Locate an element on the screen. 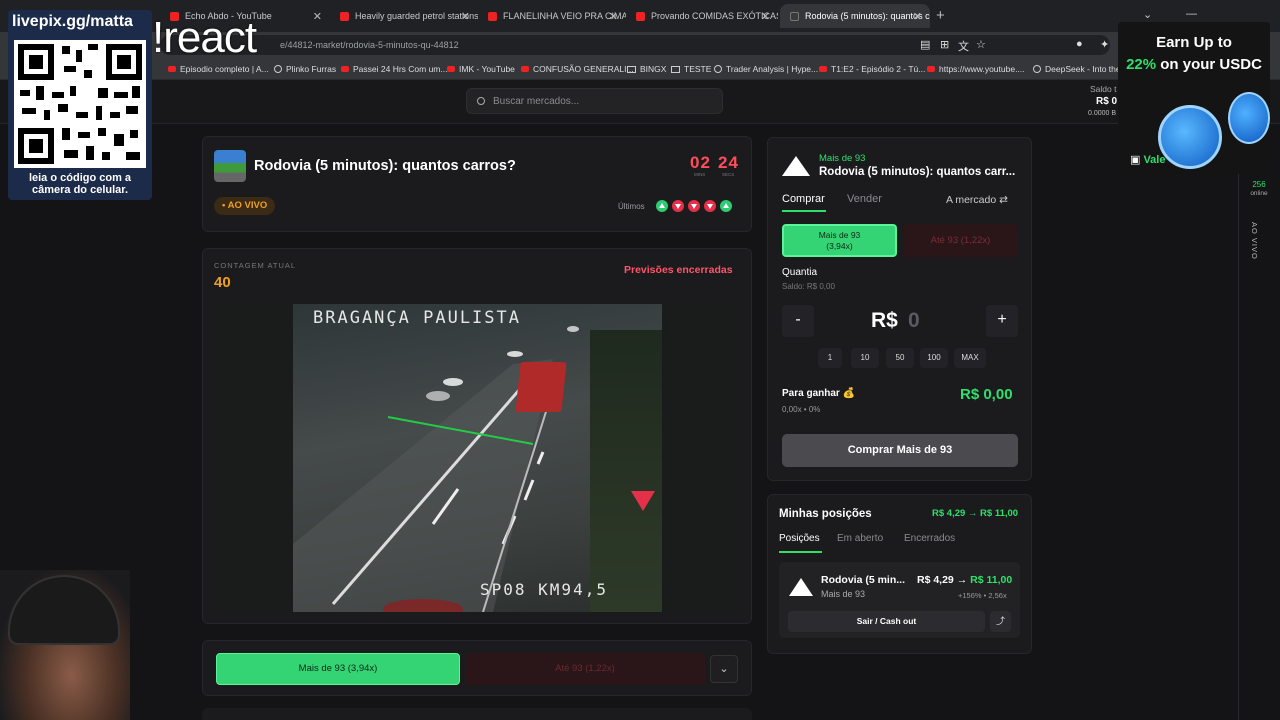  bookmark-star-icon: ☆ is located at coordinates (981, 44).